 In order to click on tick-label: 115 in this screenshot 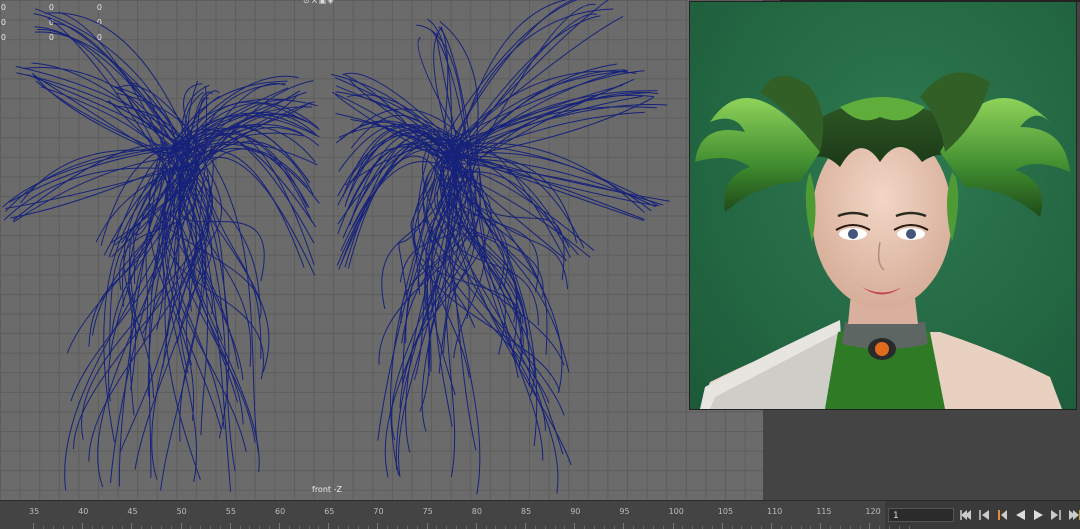, I will do `click(824, 511)`.